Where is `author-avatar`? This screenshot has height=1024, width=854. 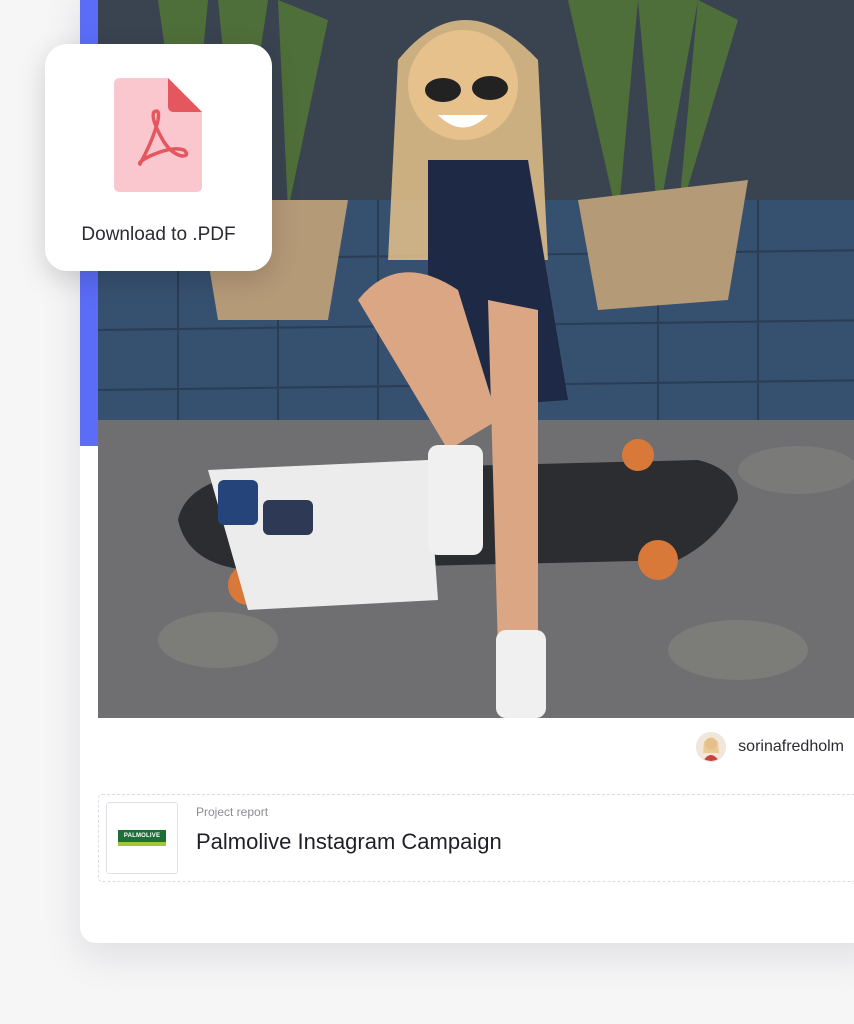
author-avatar is located at coordinates (711, 747).